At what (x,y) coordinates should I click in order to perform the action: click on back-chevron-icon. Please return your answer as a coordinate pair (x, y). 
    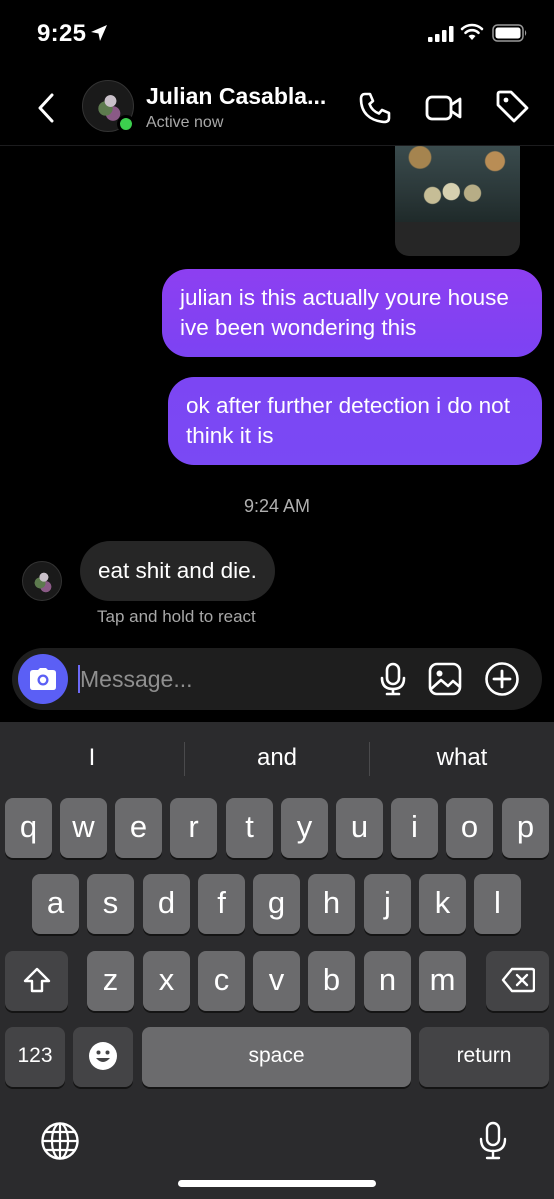
    Looking at the image, I should click on (46, 108).